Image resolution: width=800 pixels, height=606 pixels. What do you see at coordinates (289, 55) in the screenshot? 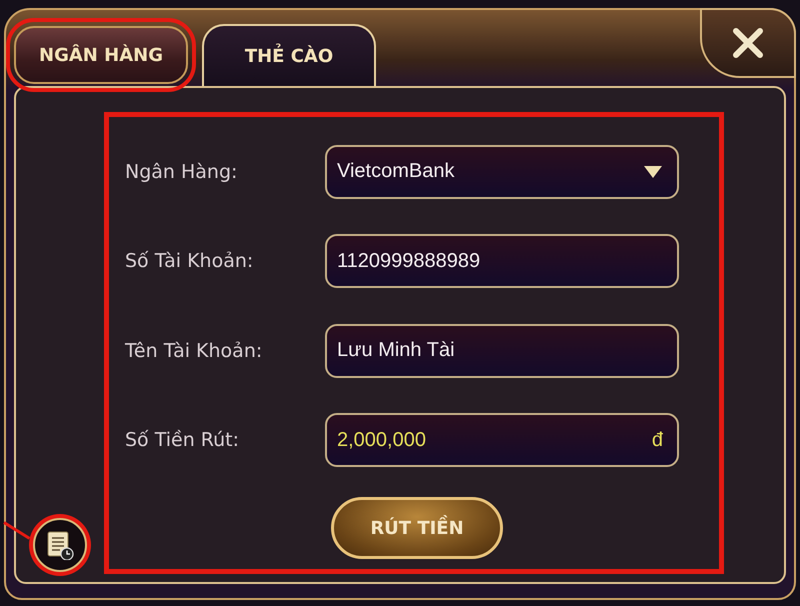
I see `tab: THẺ CÀO` at bounding box center [289, 55].